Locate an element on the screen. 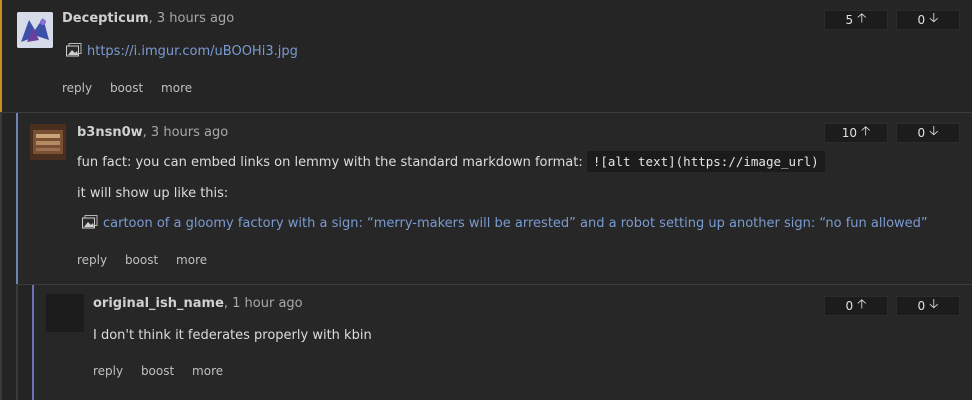 This screenshot has width=972, height=400. upvote-count: 0 is located at coordinates (849, 306).